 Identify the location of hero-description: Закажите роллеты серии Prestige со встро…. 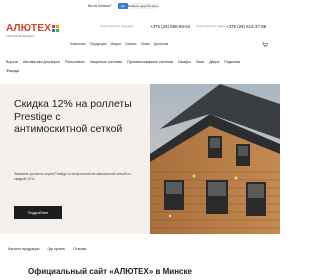
(73, 176).